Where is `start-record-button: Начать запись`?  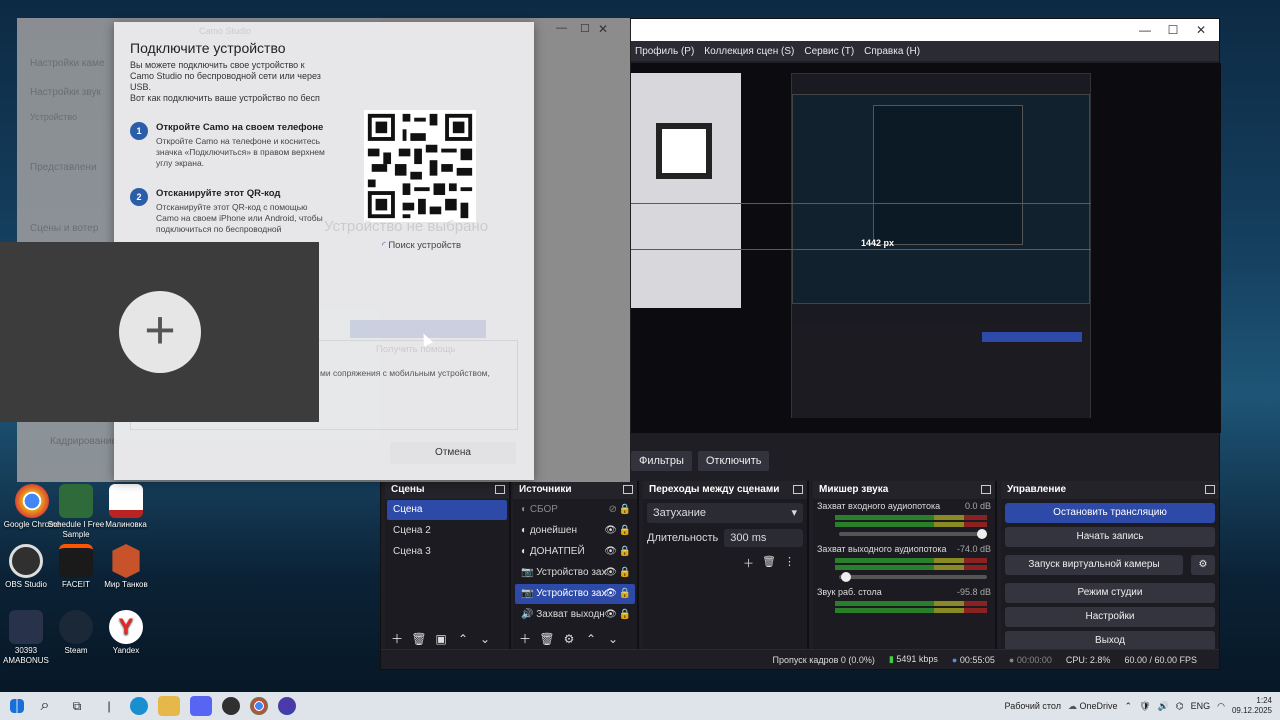 start-record-button: Начать запись is located at coordinates (1110, 537).